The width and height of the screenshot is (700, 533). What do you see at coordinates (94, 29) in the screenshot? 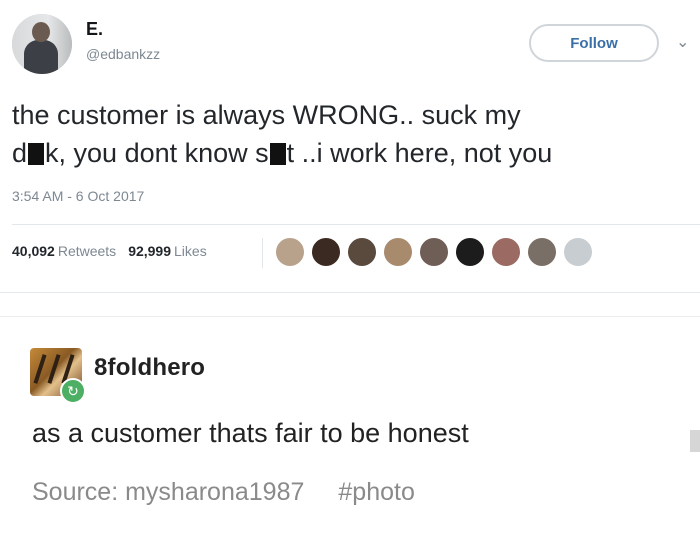
I see `tweet-display-name: E.` at bounding box center [94, 29].